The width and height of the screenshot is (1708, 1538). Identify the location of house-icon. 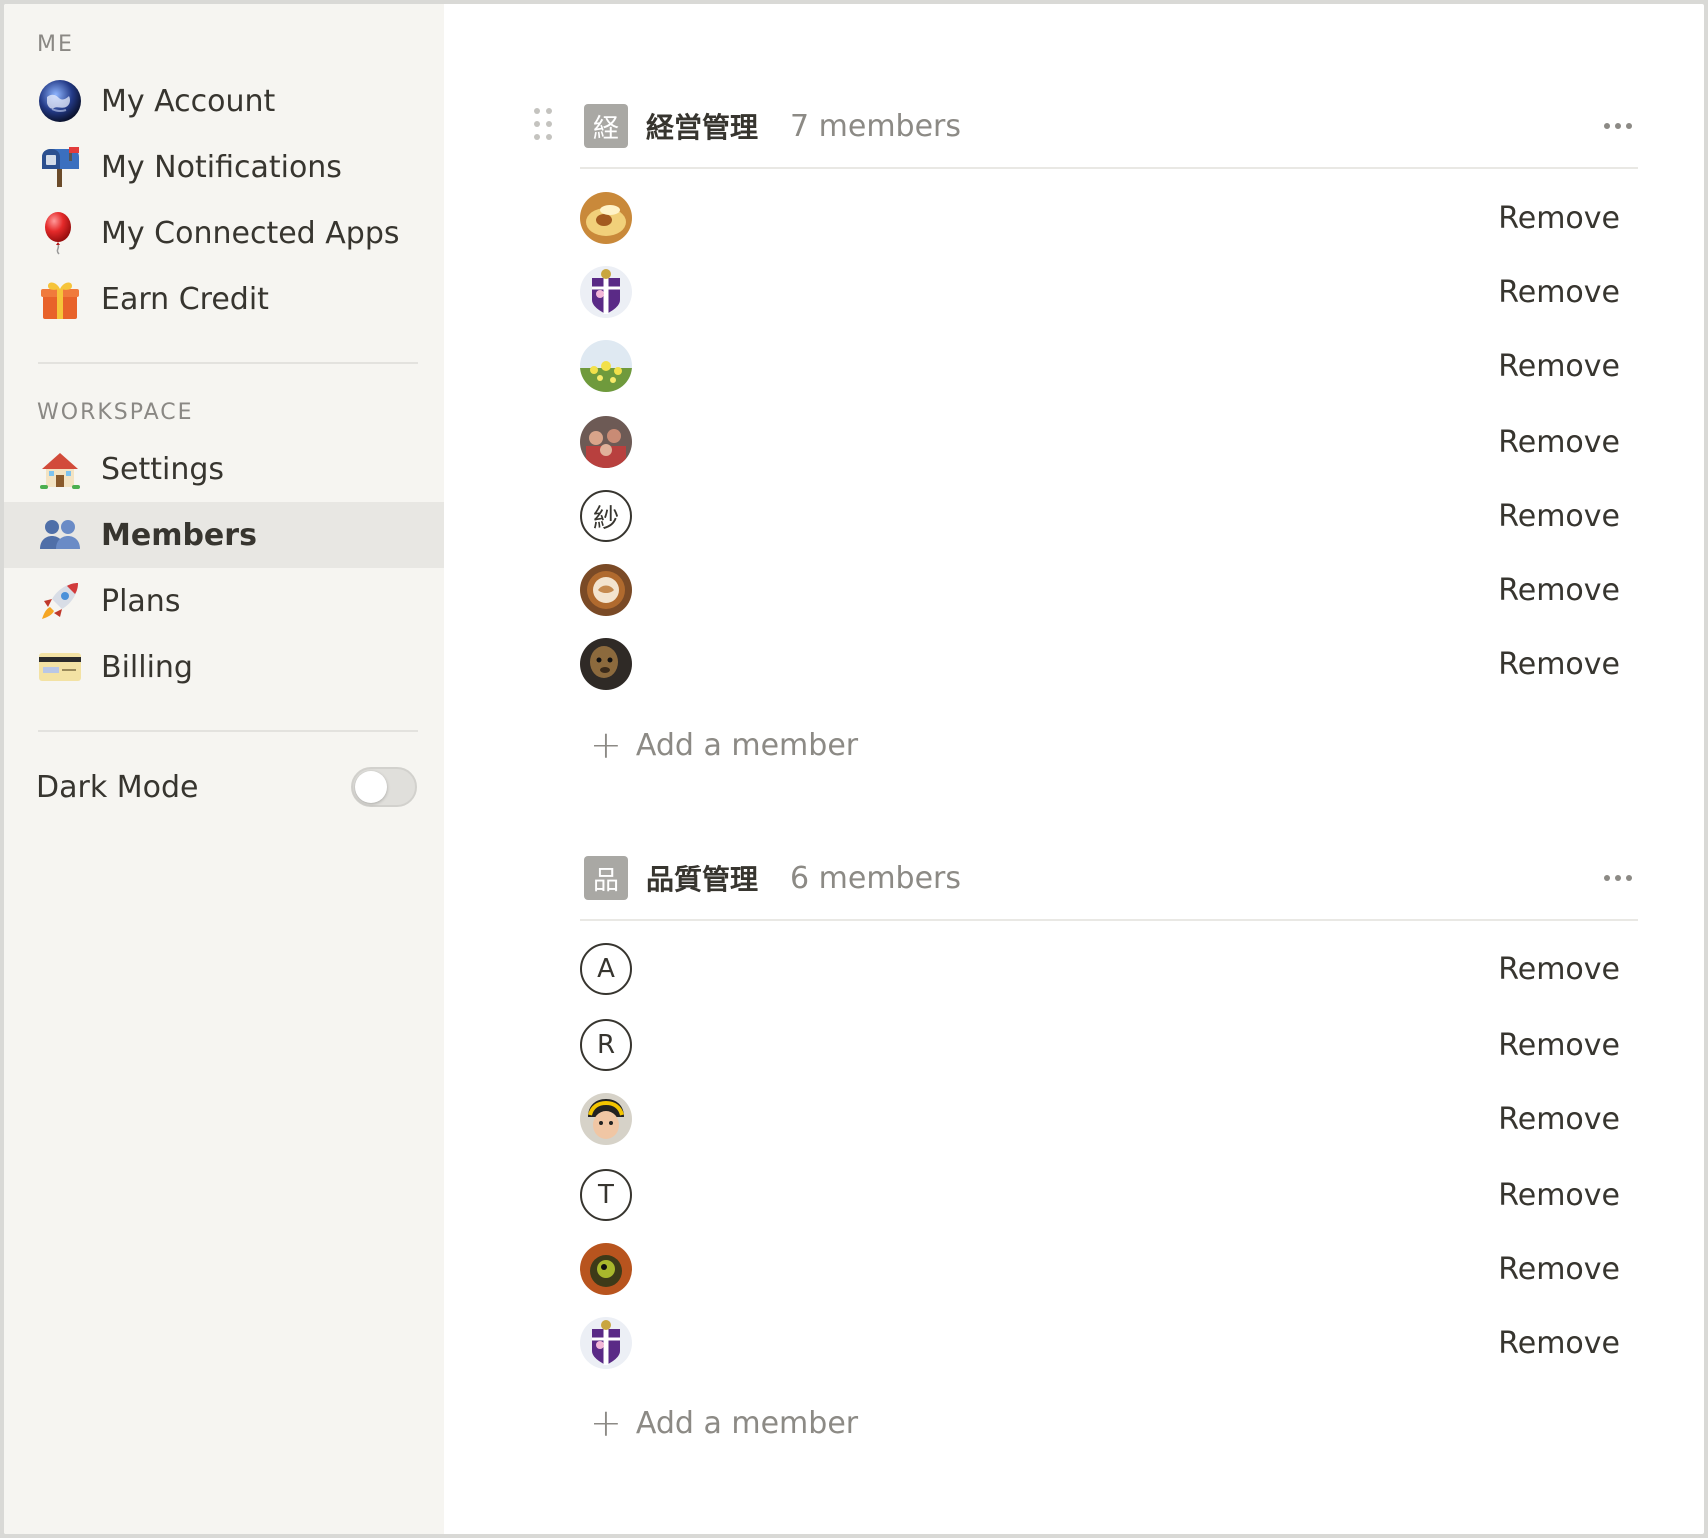
(60, 469).